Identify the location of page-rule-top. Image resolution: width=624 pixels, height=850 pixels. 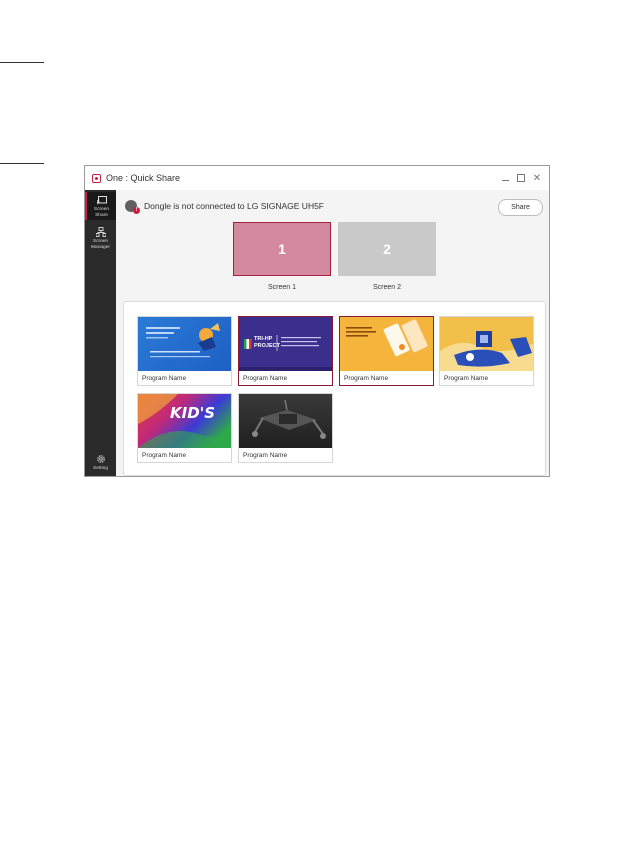
(22, 62).